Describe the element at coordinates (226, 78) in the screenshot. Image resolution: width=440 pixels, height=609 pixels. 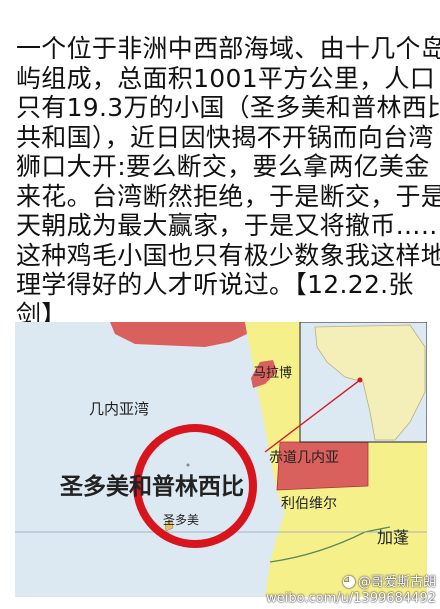
I see `post-line: 屿组成，总面积1001平方公里，人口` at that location.